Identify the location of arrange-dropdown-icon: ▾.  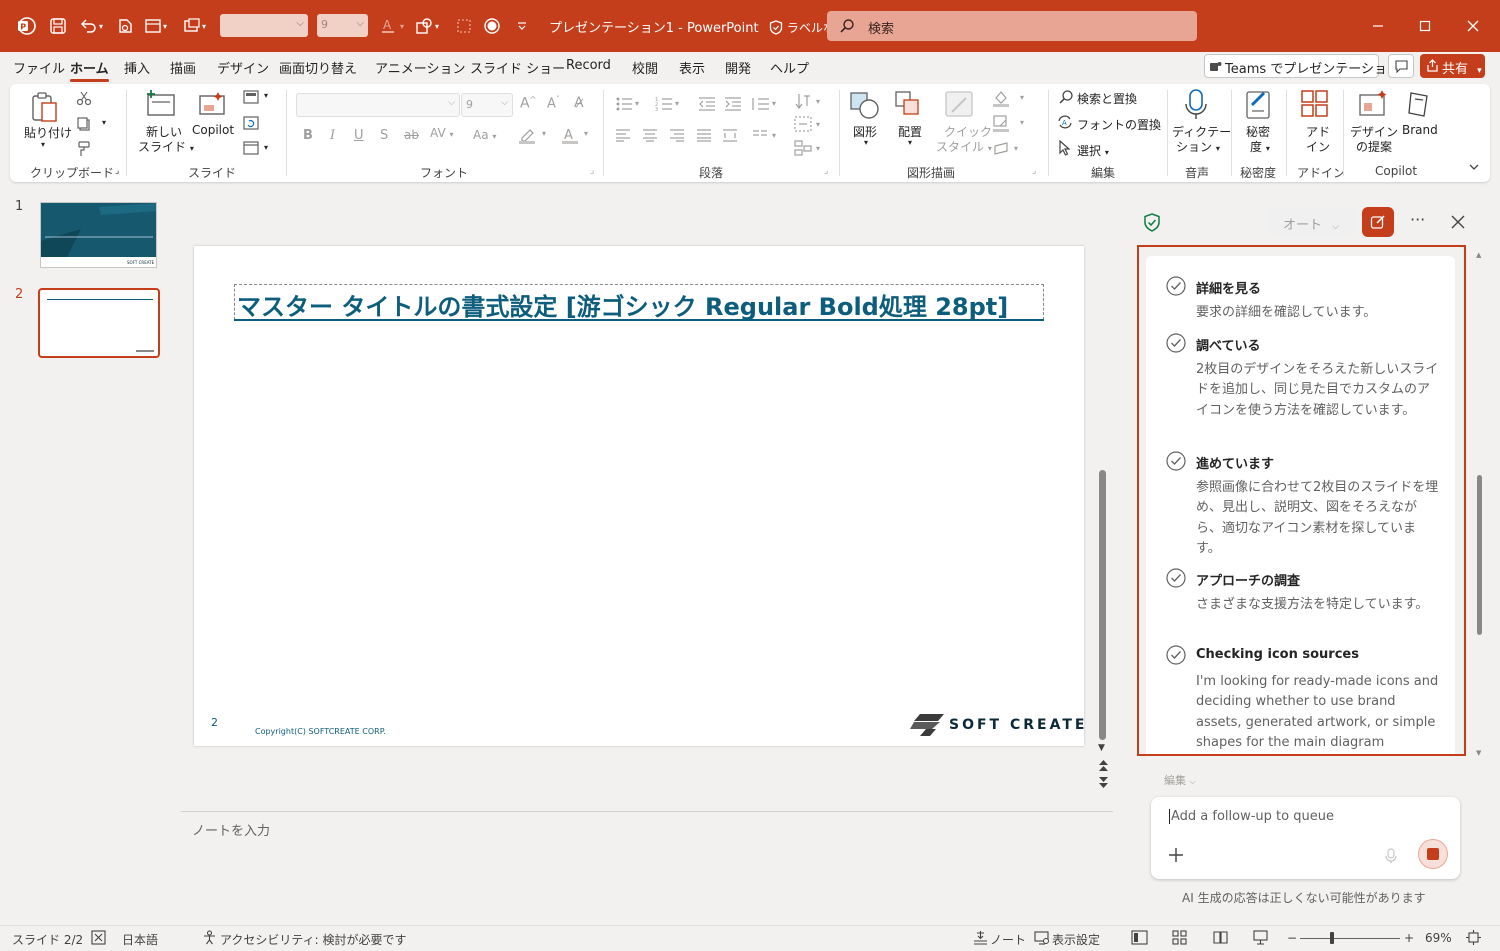
(910, 142).